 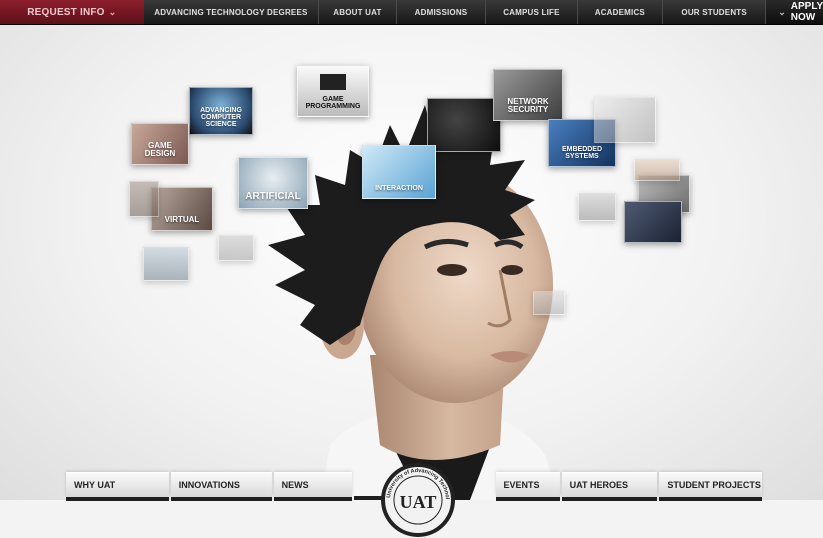 I want to click on request-info-button: REQUEST INFO ⌄, so click(x=72, y=12).